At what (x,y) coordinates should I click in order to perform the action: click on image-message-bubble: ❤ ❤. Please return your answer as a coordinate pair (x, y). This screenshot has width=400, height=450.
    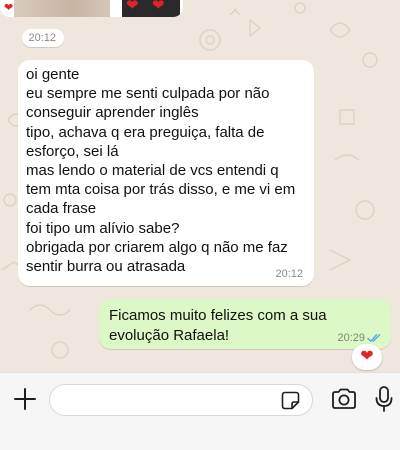
    Looking at the image, I should click on (91, 8).